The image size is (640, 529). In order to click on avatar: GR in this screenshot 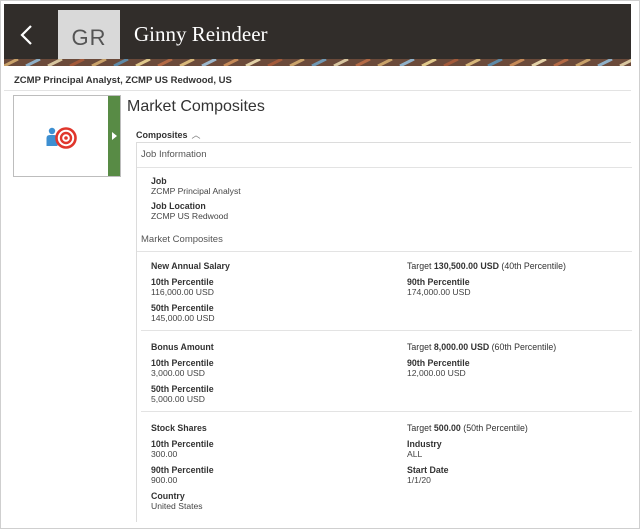, I will do `click(89, 38)`.